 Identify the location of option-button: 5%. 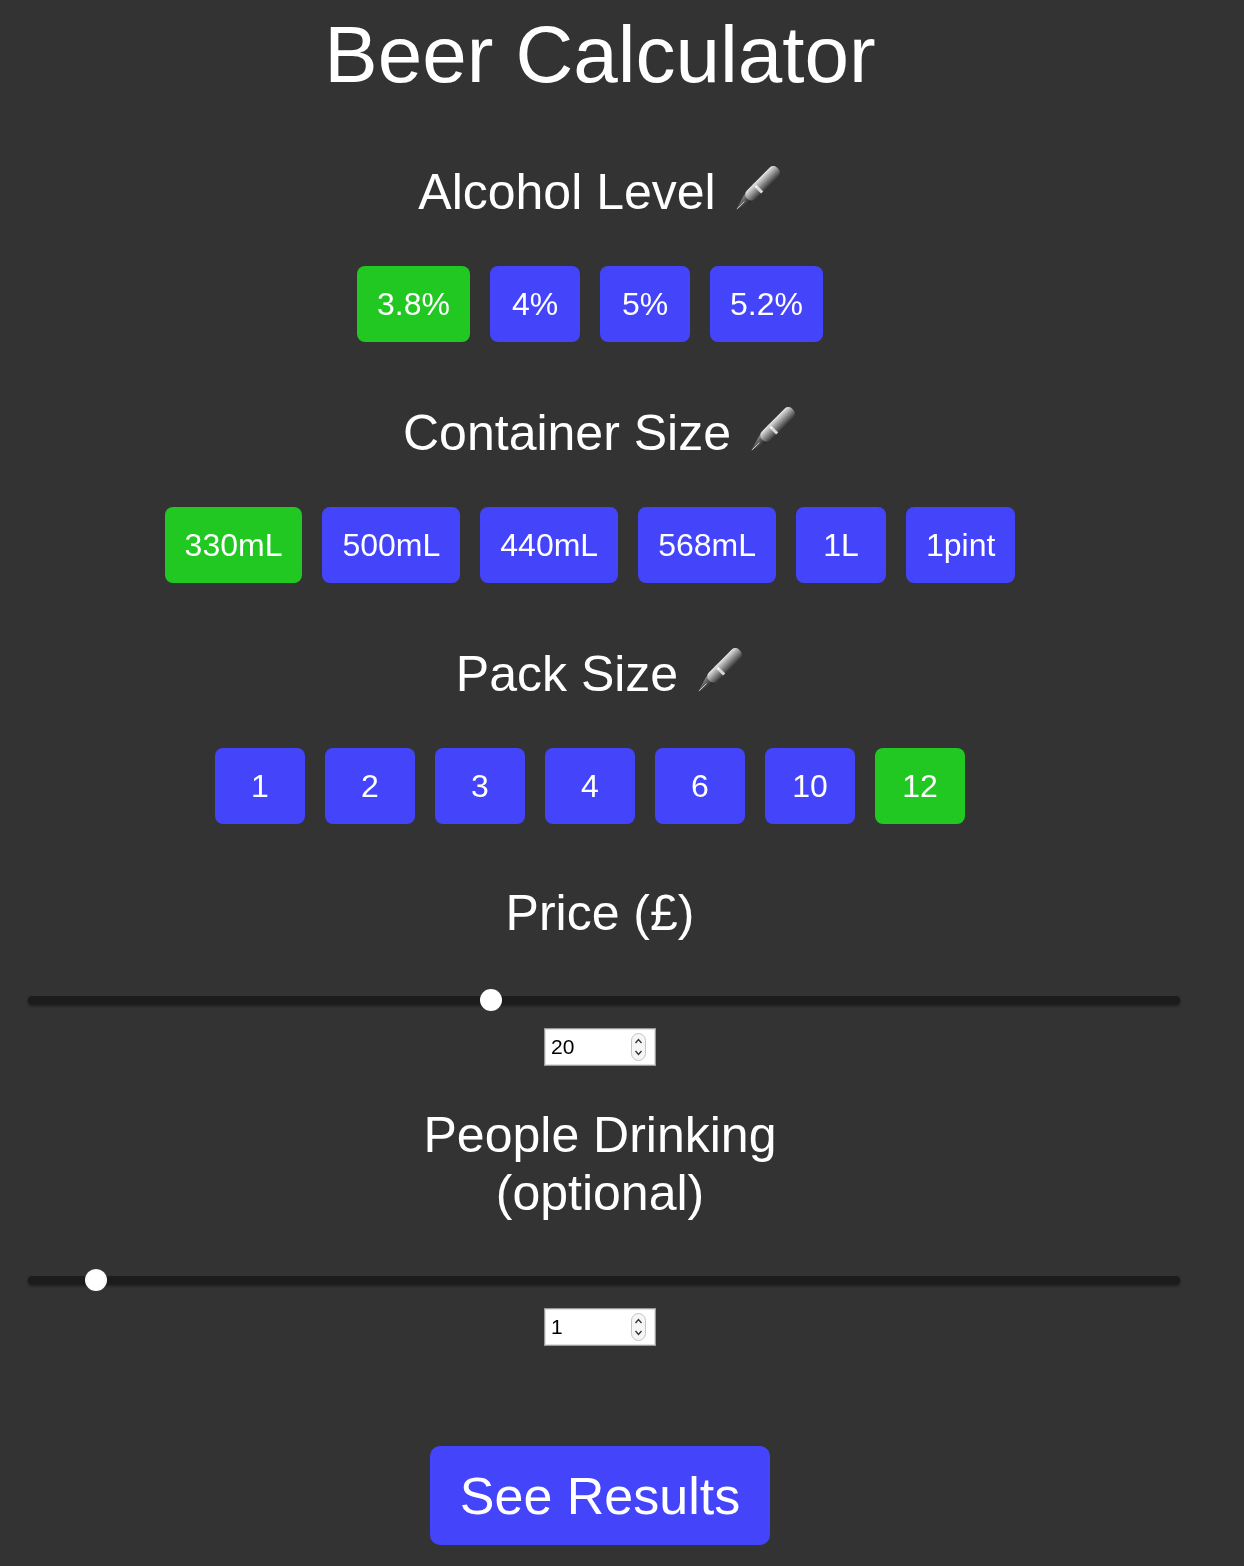
(645, 304).